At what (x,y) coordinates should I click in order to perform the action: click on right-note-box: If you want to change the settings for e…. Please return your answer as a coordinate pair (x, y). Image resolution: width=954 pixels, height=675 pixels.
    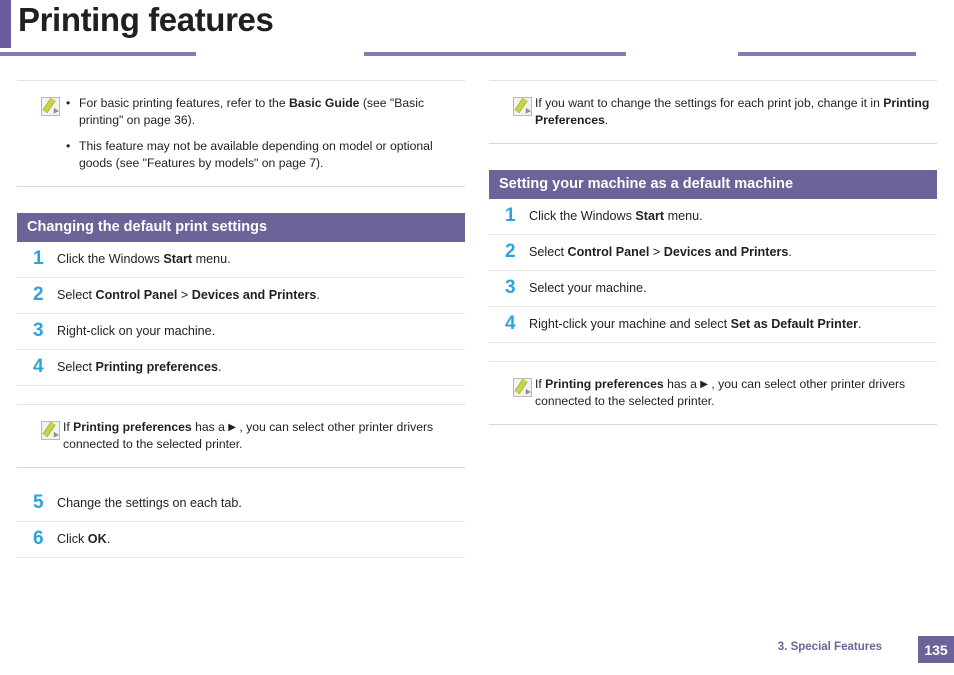
    Looking at the image, I should click on (713, 112).